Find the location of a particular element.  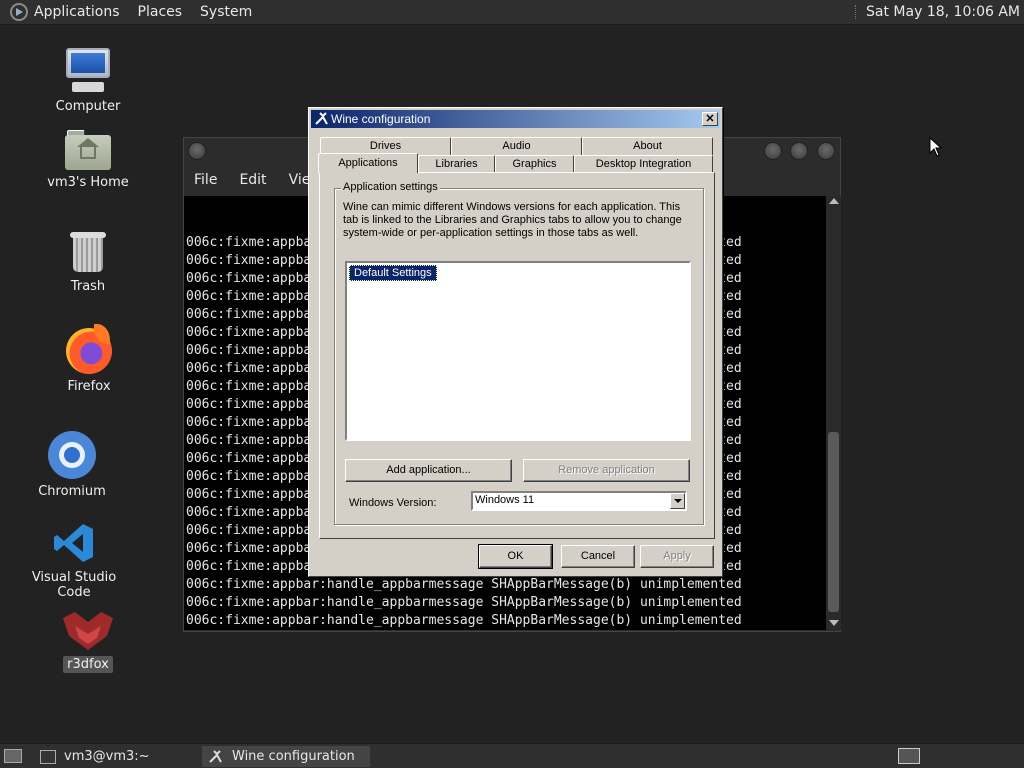

terminal-scrollbar is located at coordinates (833, 413).